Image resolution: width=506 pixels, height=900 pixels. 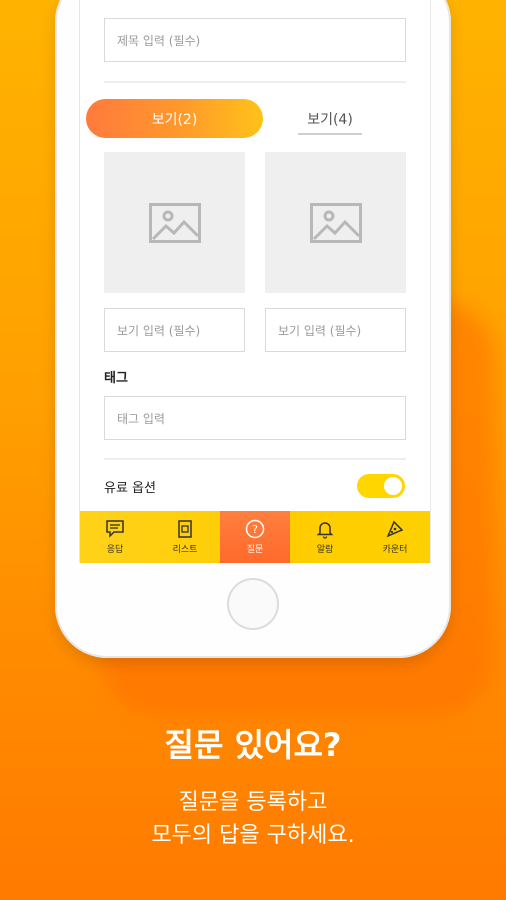 I want to click on option-input-1: 보기 입력 (필수), so click(x=174, y=330).